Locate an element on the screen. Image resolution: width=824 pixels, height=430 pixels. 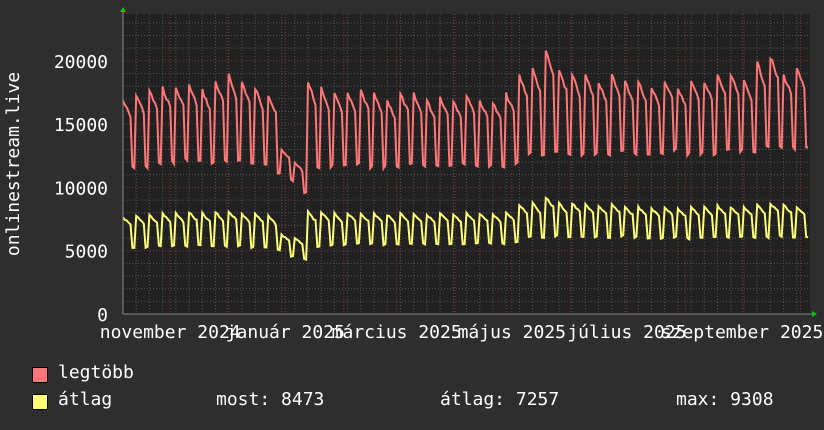
stat-max: max: 9308 is located at coordinates (725, 399).